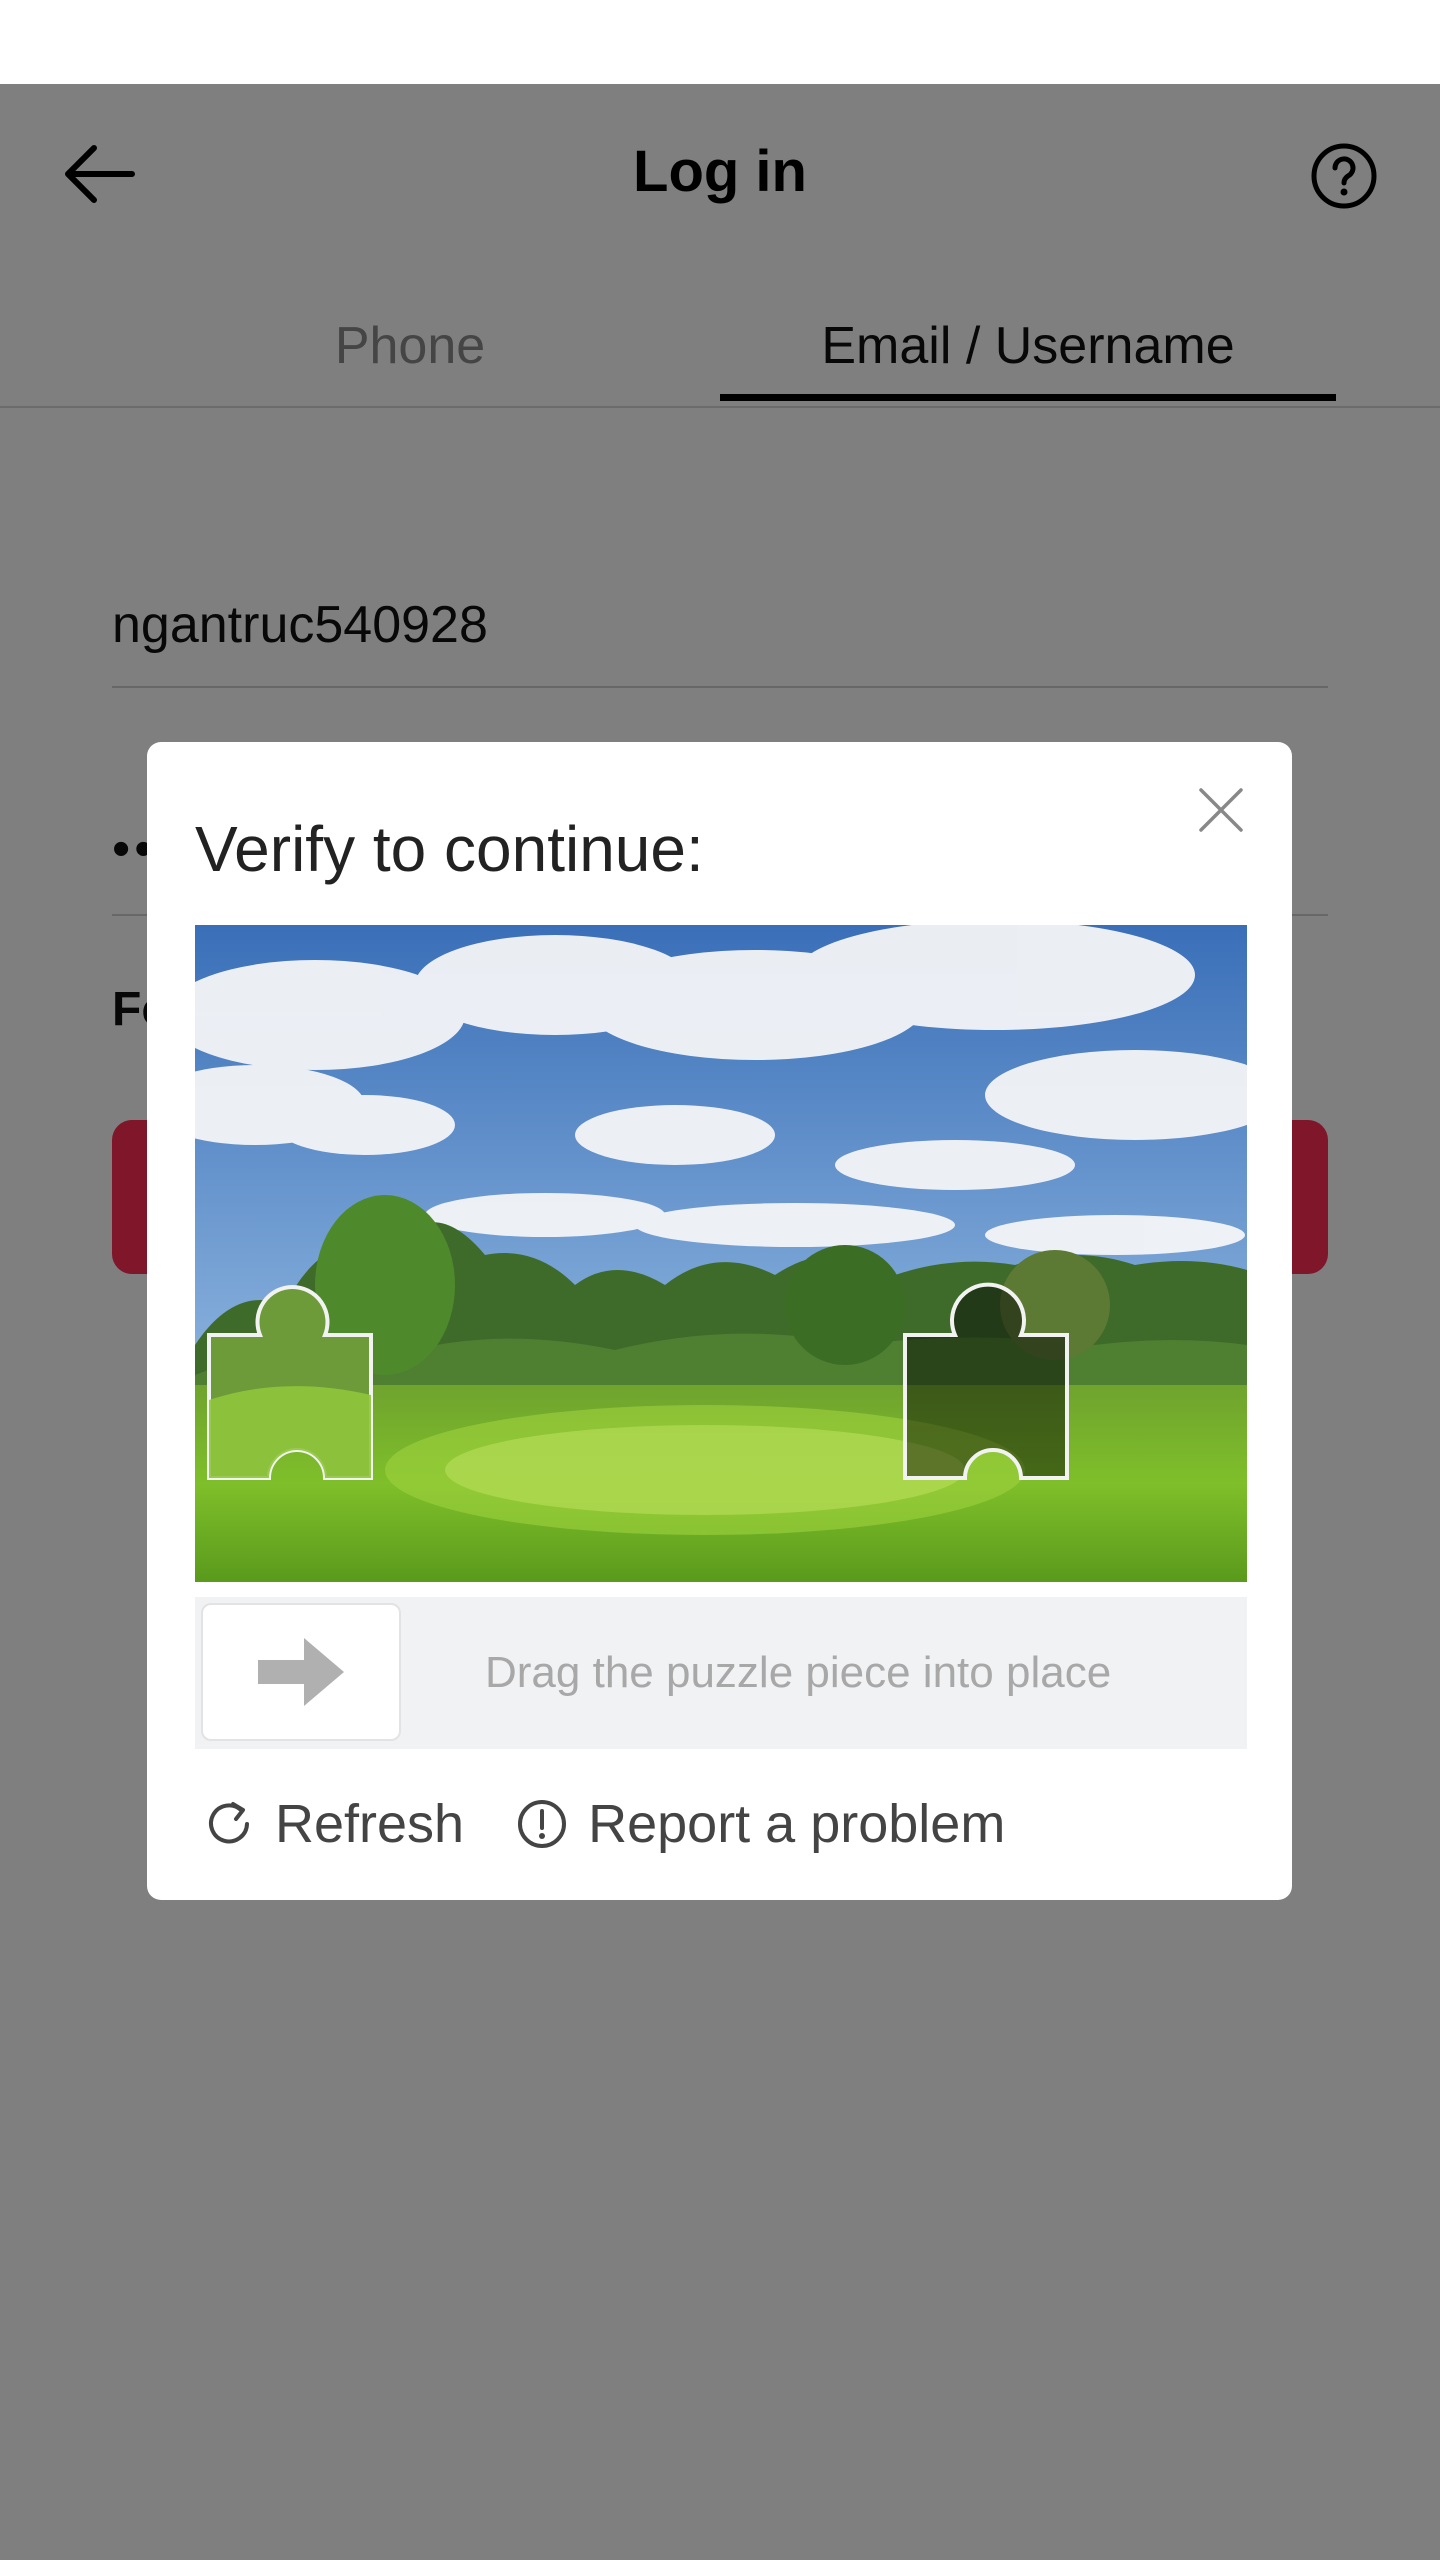  What do you see at coordinates (720, 42) in the screenshot?
I see `status-bar` at bounding box center [720, 42].